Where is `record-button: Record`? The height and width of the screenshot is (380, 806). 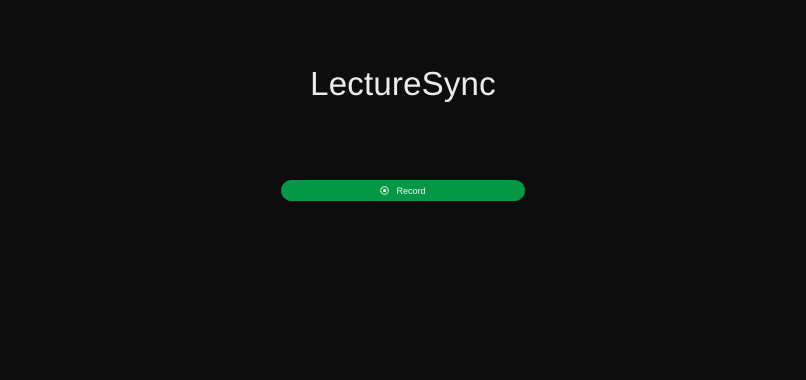
record-button: Record is located at coordinates (403, 190).